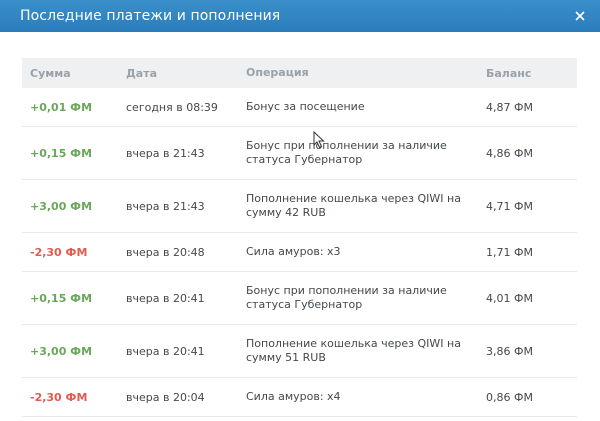 The image size is (600, 421). What do you see at coordinates (293, 251) in the screenshot?
I see `row-operation-line: Сила амуров: x3` at bounding box center [293, 251].